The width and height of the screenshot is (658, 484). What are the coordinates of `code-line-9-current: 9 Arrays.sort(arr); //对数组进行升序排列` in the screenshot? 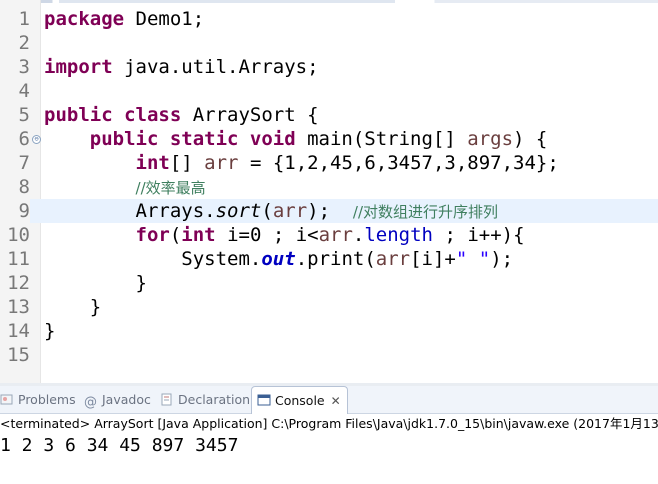 It's located at (329, 211).